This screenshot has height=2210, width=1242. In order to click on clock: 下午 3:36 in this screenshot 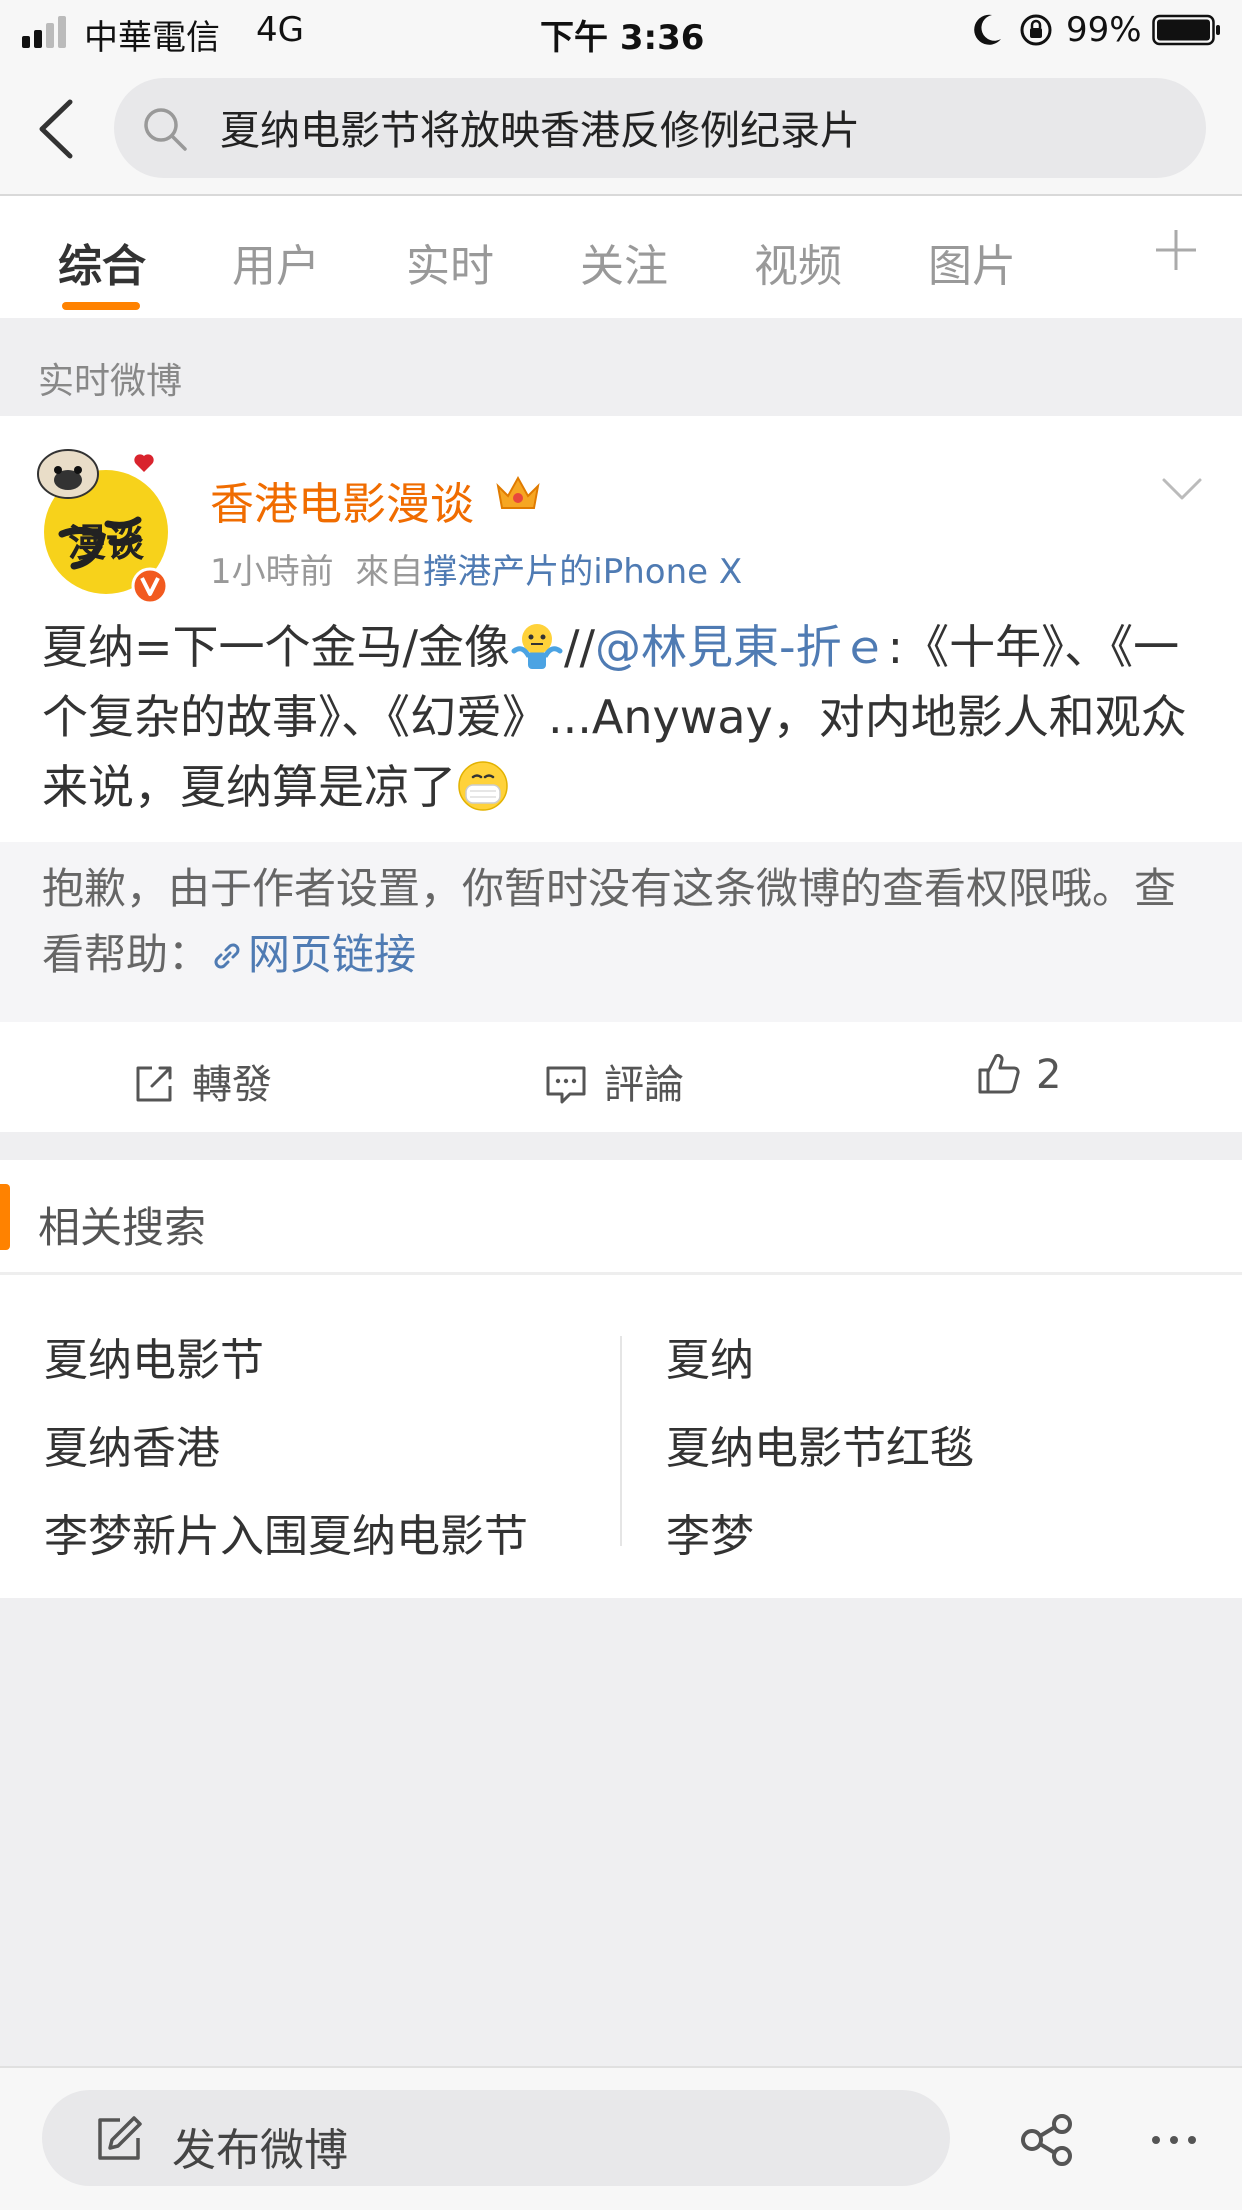, I will do `click(622, 38)`.